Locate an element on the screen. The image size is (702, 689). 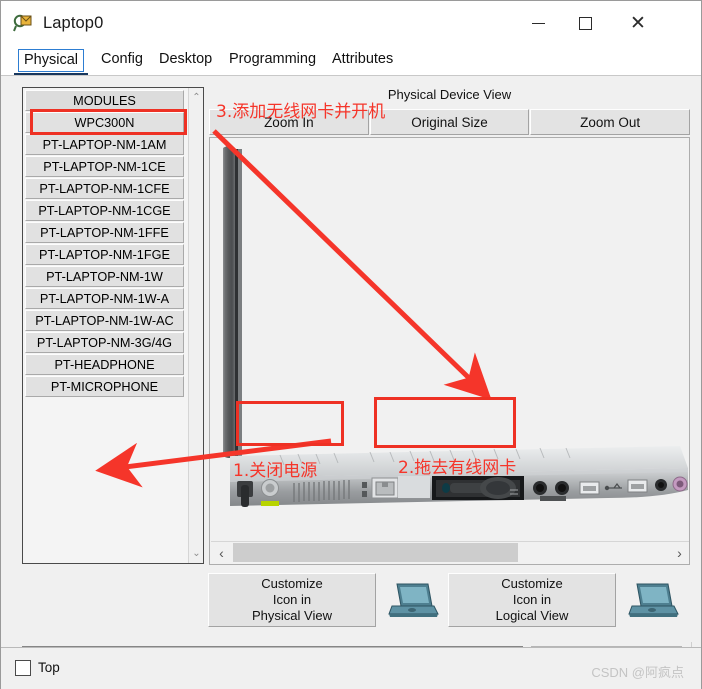
module-item-wpc300n: WPC300N is located at coordinates (104, 122).